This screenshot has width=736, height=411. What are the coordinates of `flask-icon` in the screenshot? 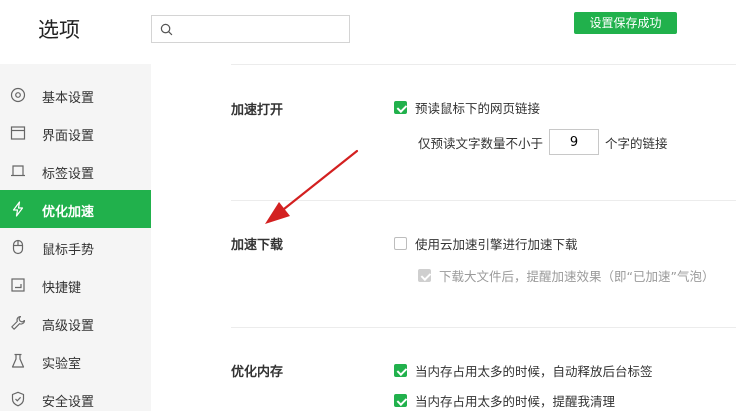 It's located at (18, 360).